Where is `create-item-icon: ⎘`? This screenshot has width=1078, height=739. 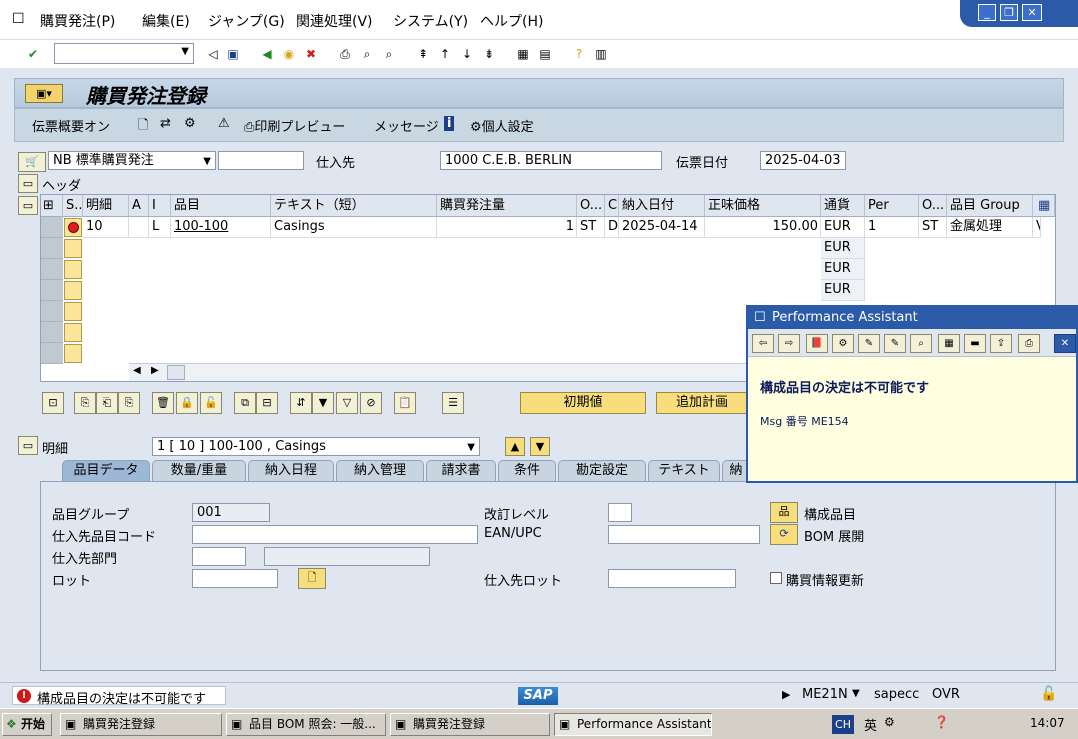 create-item-icon: ⎘ is located at coordinates (129, 403).